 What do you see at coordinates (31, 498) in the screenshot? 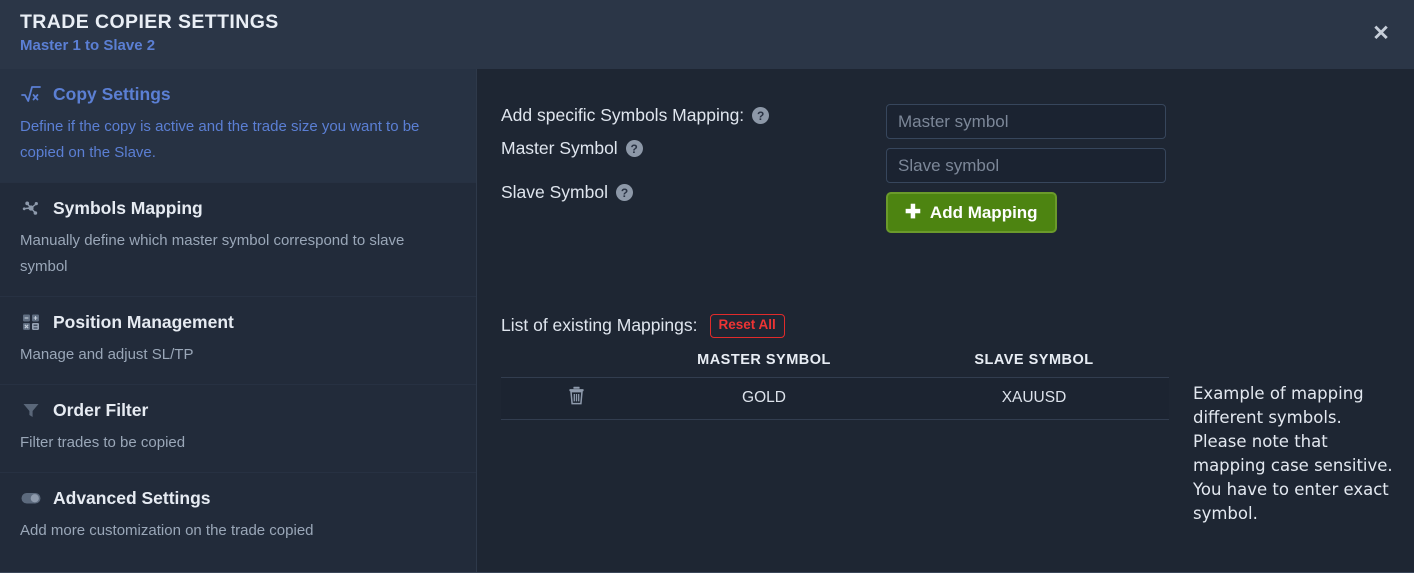
I see `toggle-switch-icon` at bounding box center [31, 498].